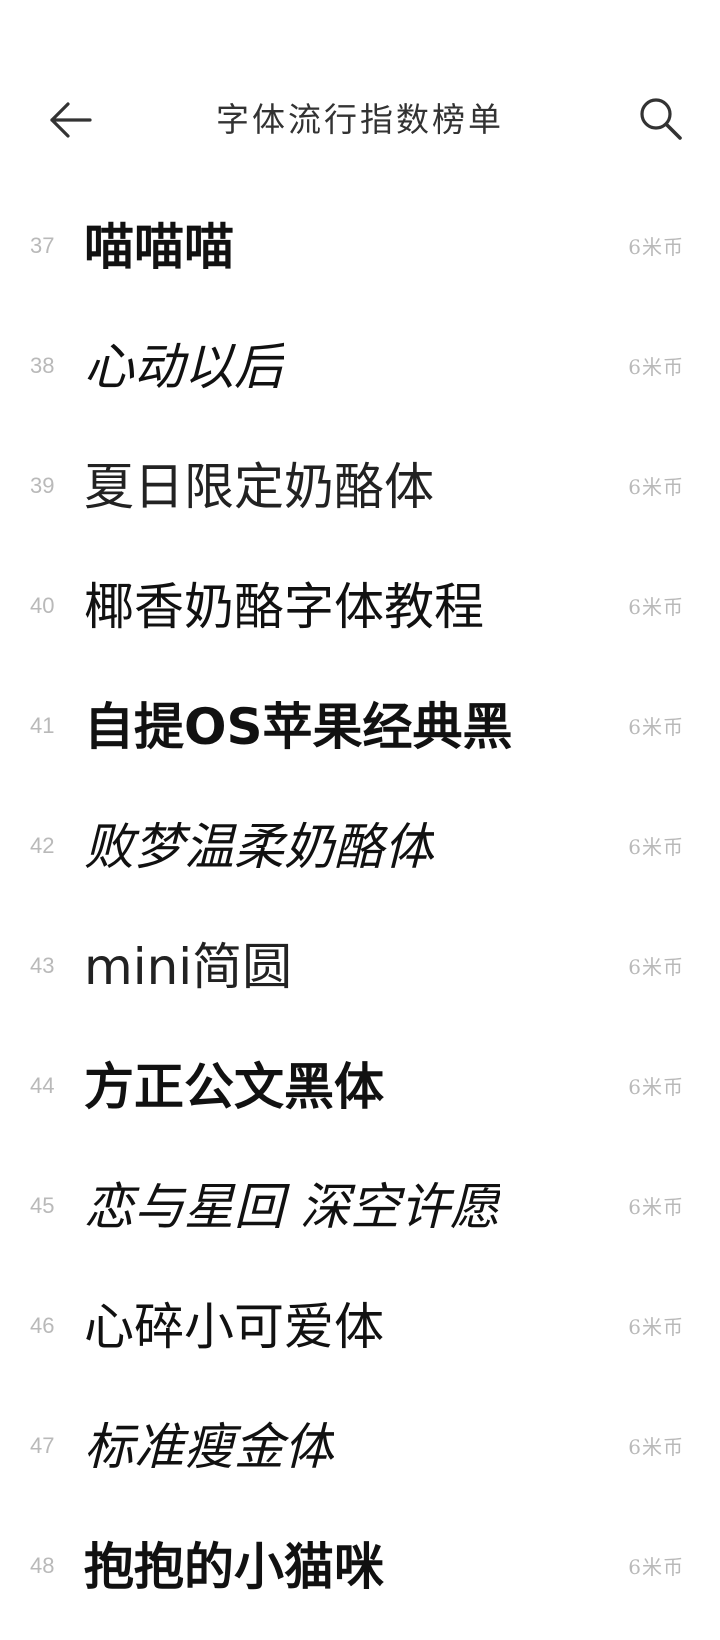 This screenshot has width=720, height=1640. I want to click on rank-number: 39, so click(42, 485).